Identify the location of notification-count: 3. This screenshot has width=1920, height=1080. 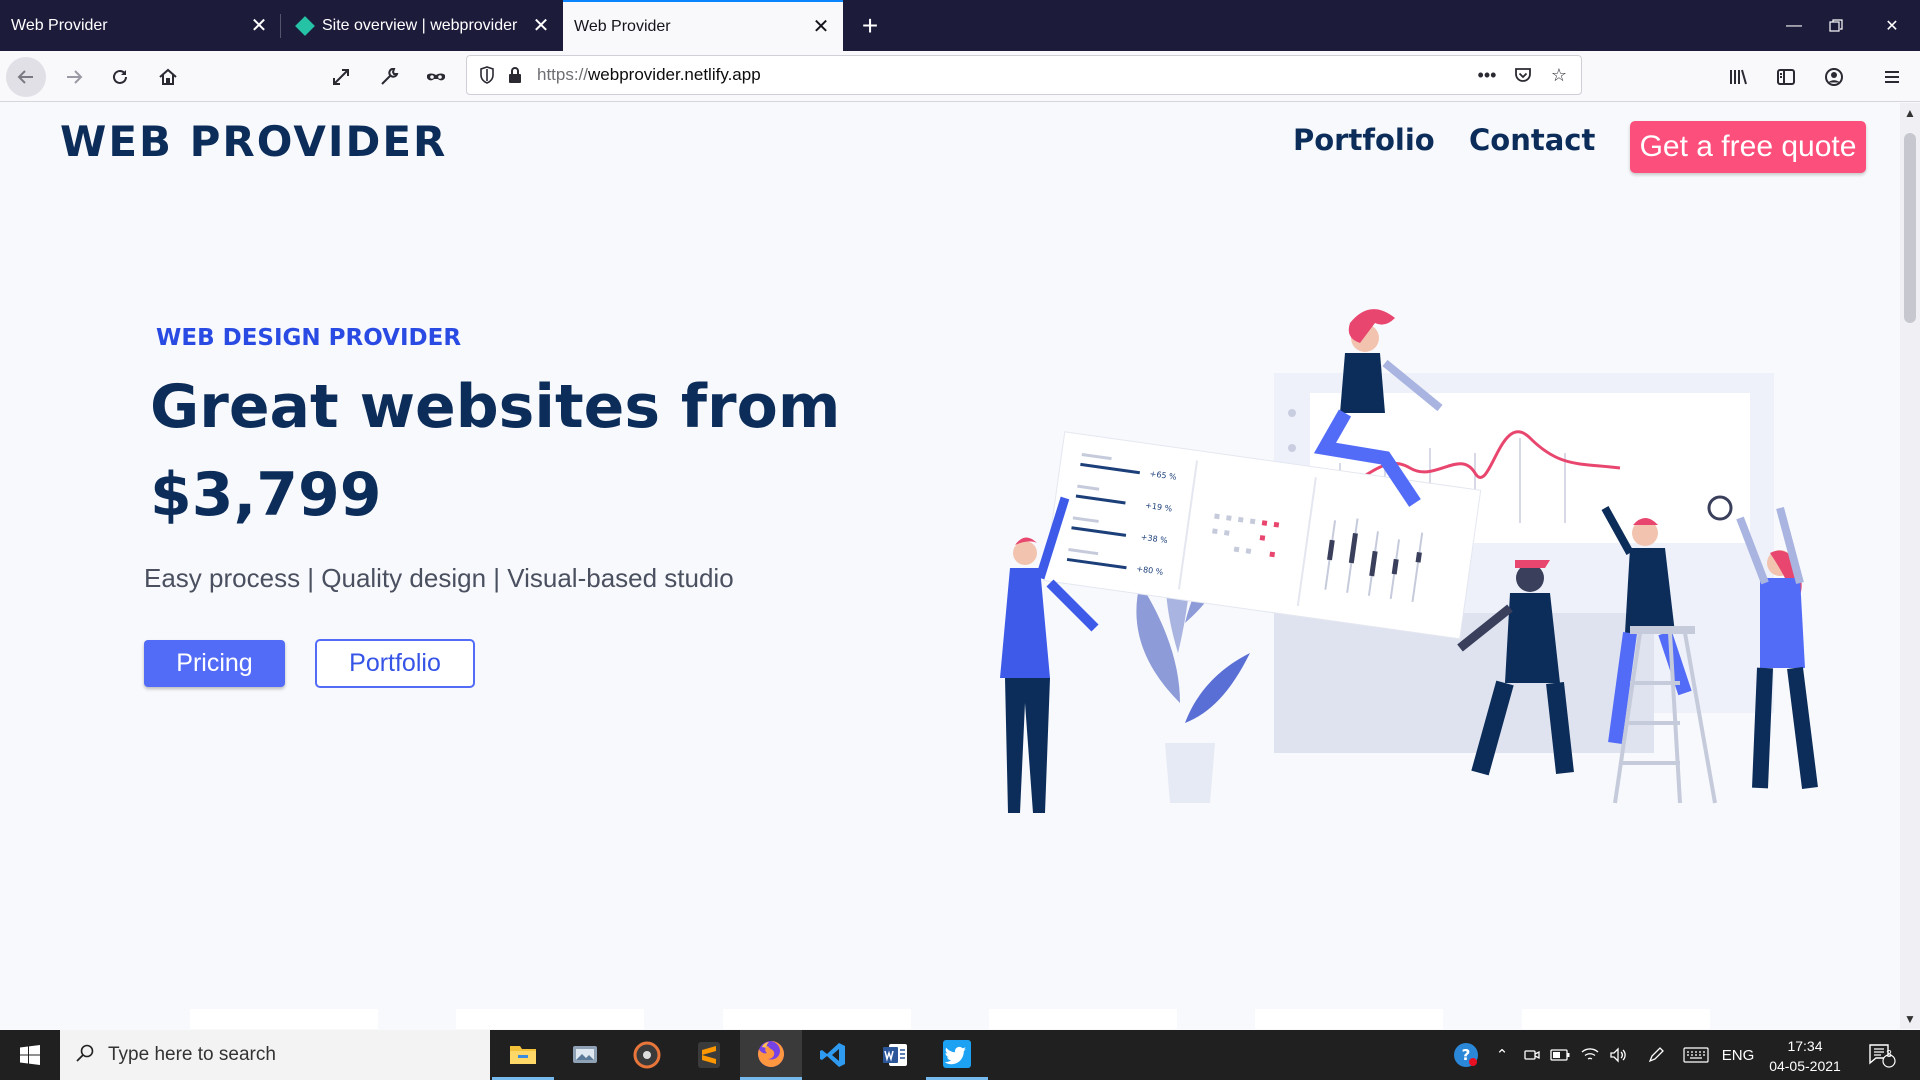
(1889, 1054).